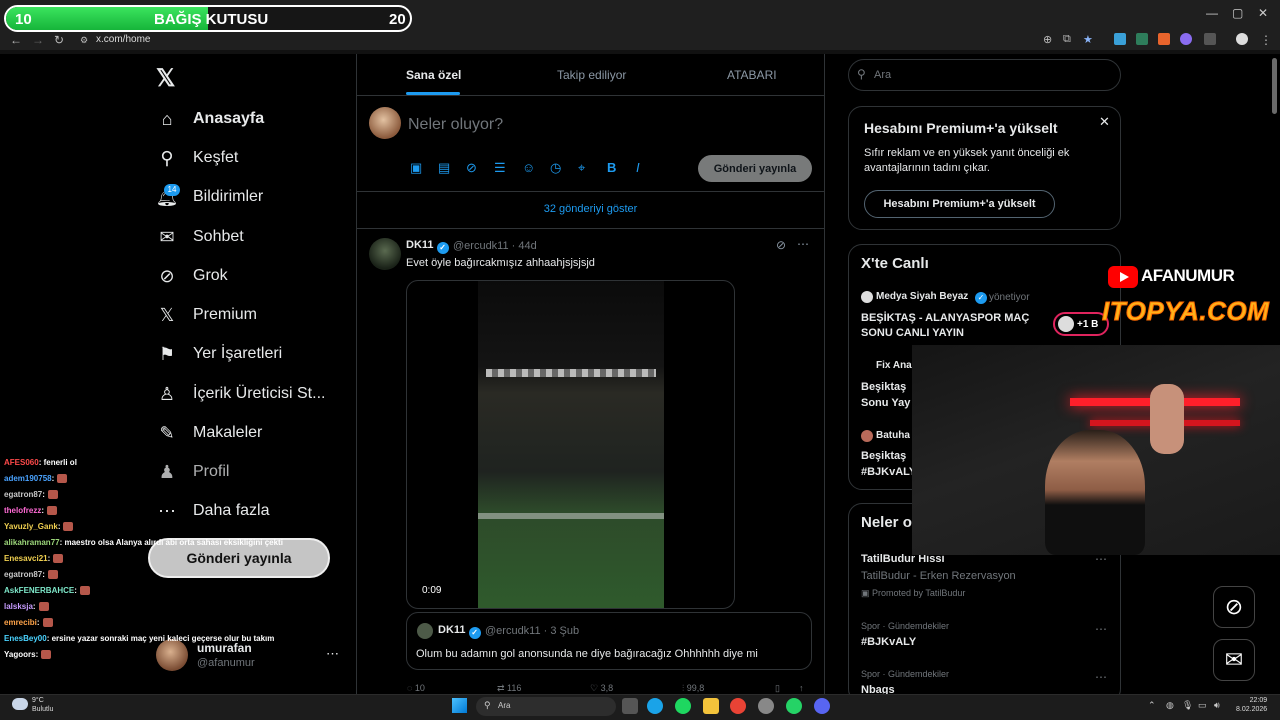 This screenshot has height=720, width=1280. What do you see at coordinates (638, 167) in the screenshot?
I see `italic-icon: I` at bounding box center [638, 167].